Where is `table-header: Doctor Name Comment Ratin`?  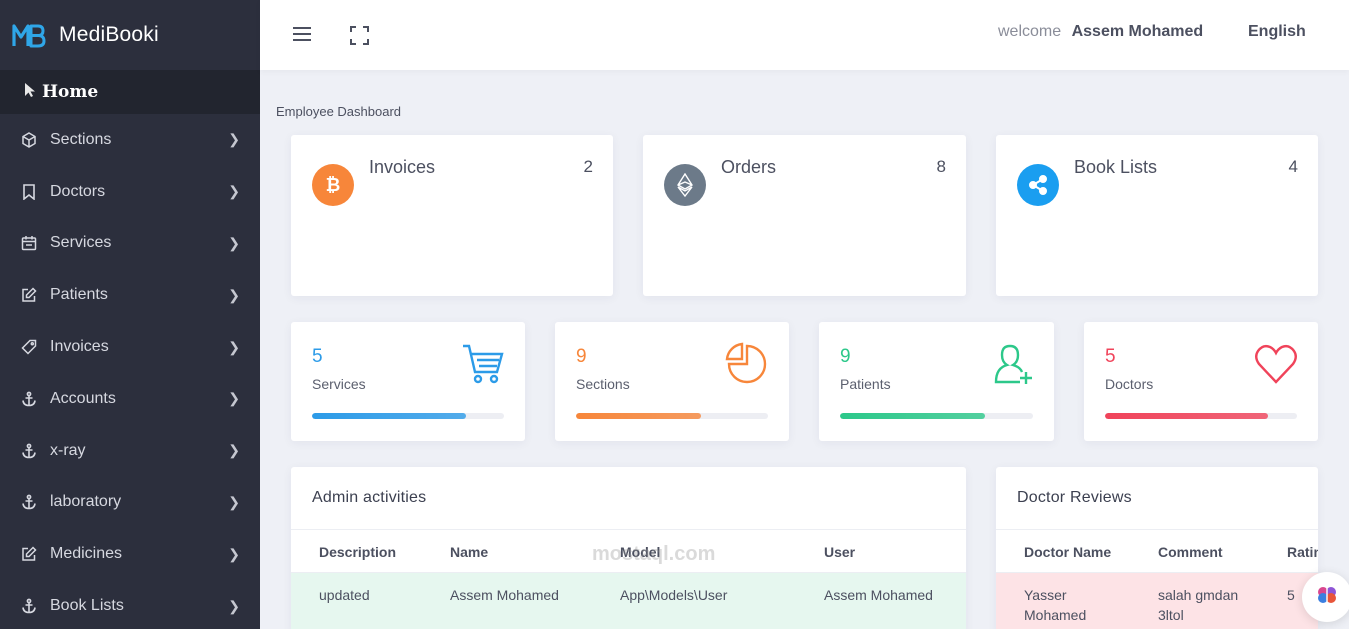
table-header: Doctor Name Comment Ratin is located at coordinates (1157, 551).